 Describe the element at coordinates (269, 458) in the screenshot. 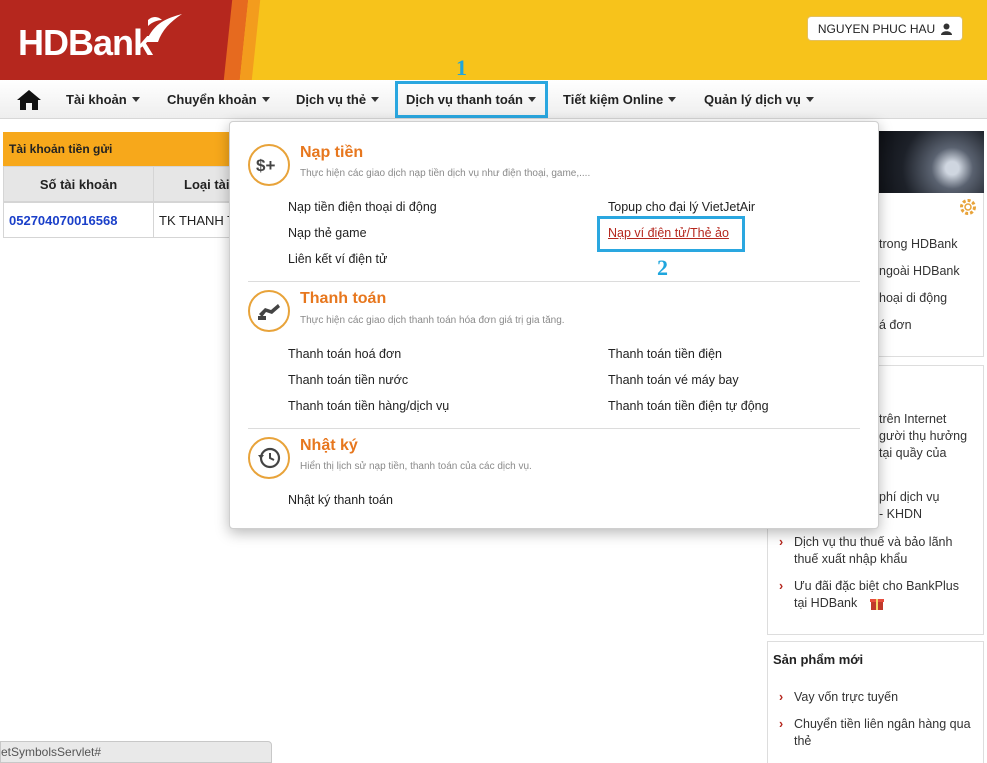

I see `history-icon` at that location.